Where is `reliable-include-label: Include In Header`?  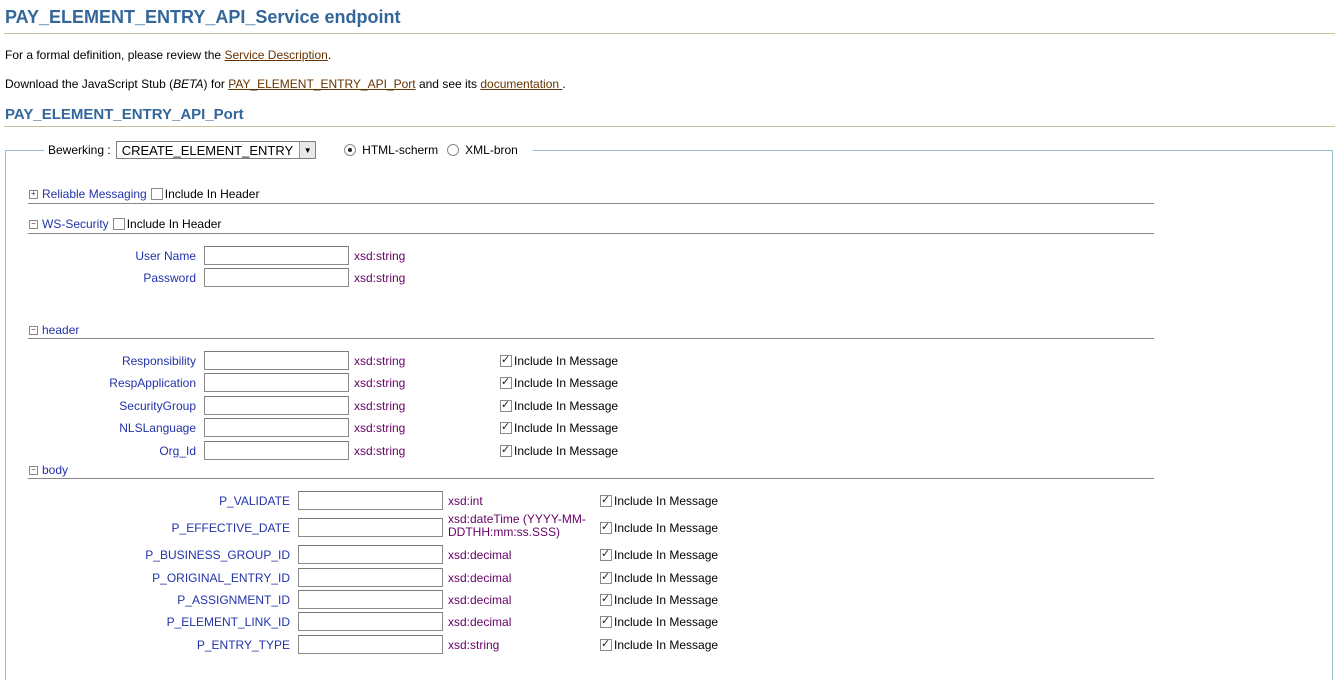 reliable-include-label: Include In Header is located at coordinates (212, 194).